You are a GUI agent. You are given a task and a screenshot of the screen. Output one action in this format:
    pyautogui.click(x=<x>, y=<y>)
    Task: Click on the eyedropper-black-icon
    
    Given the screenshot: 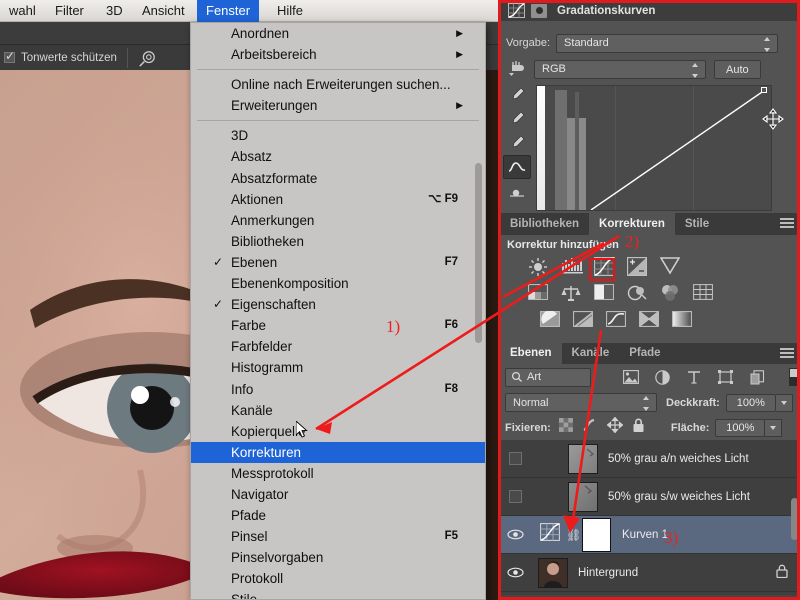 What is the action you would take?
    pyautogui.click(x=517, y=95)
    